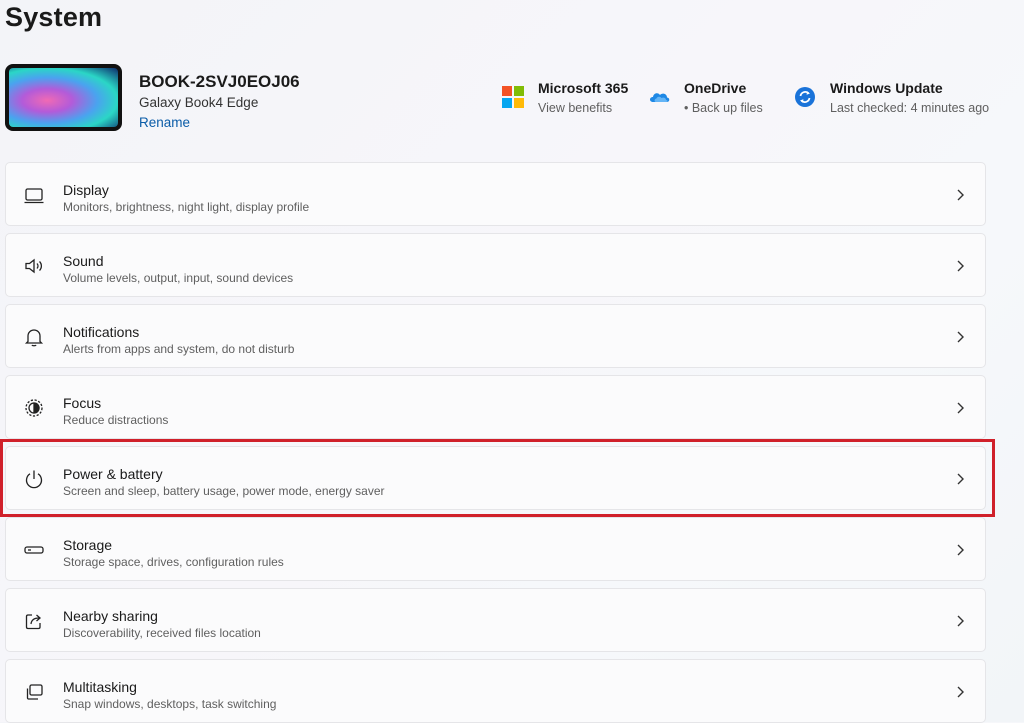 The image size is (1024, 723). I want to click on quick-link-subtitle: Last checked: 4 minutes ago, so click(910, 108).